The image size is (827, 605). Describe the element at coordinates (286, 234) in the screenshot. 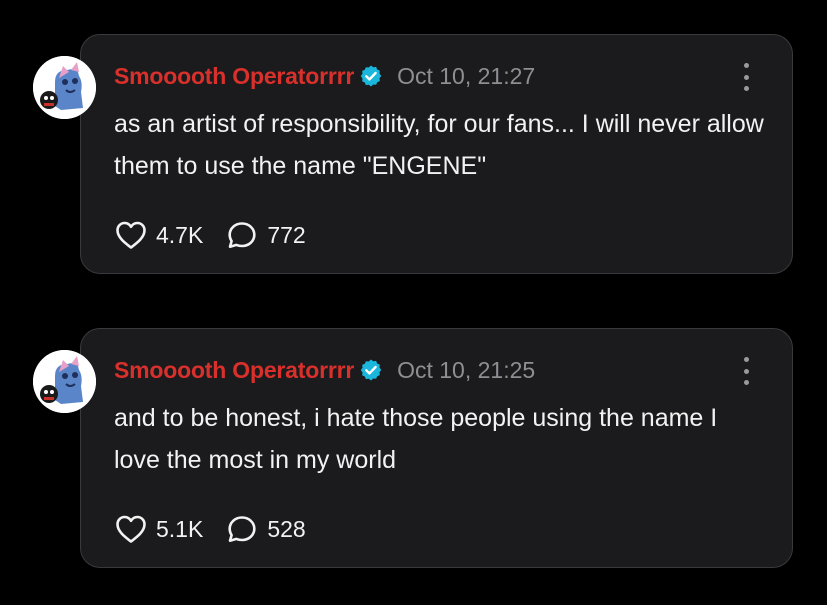

I see `comment-count: 772` at that location.